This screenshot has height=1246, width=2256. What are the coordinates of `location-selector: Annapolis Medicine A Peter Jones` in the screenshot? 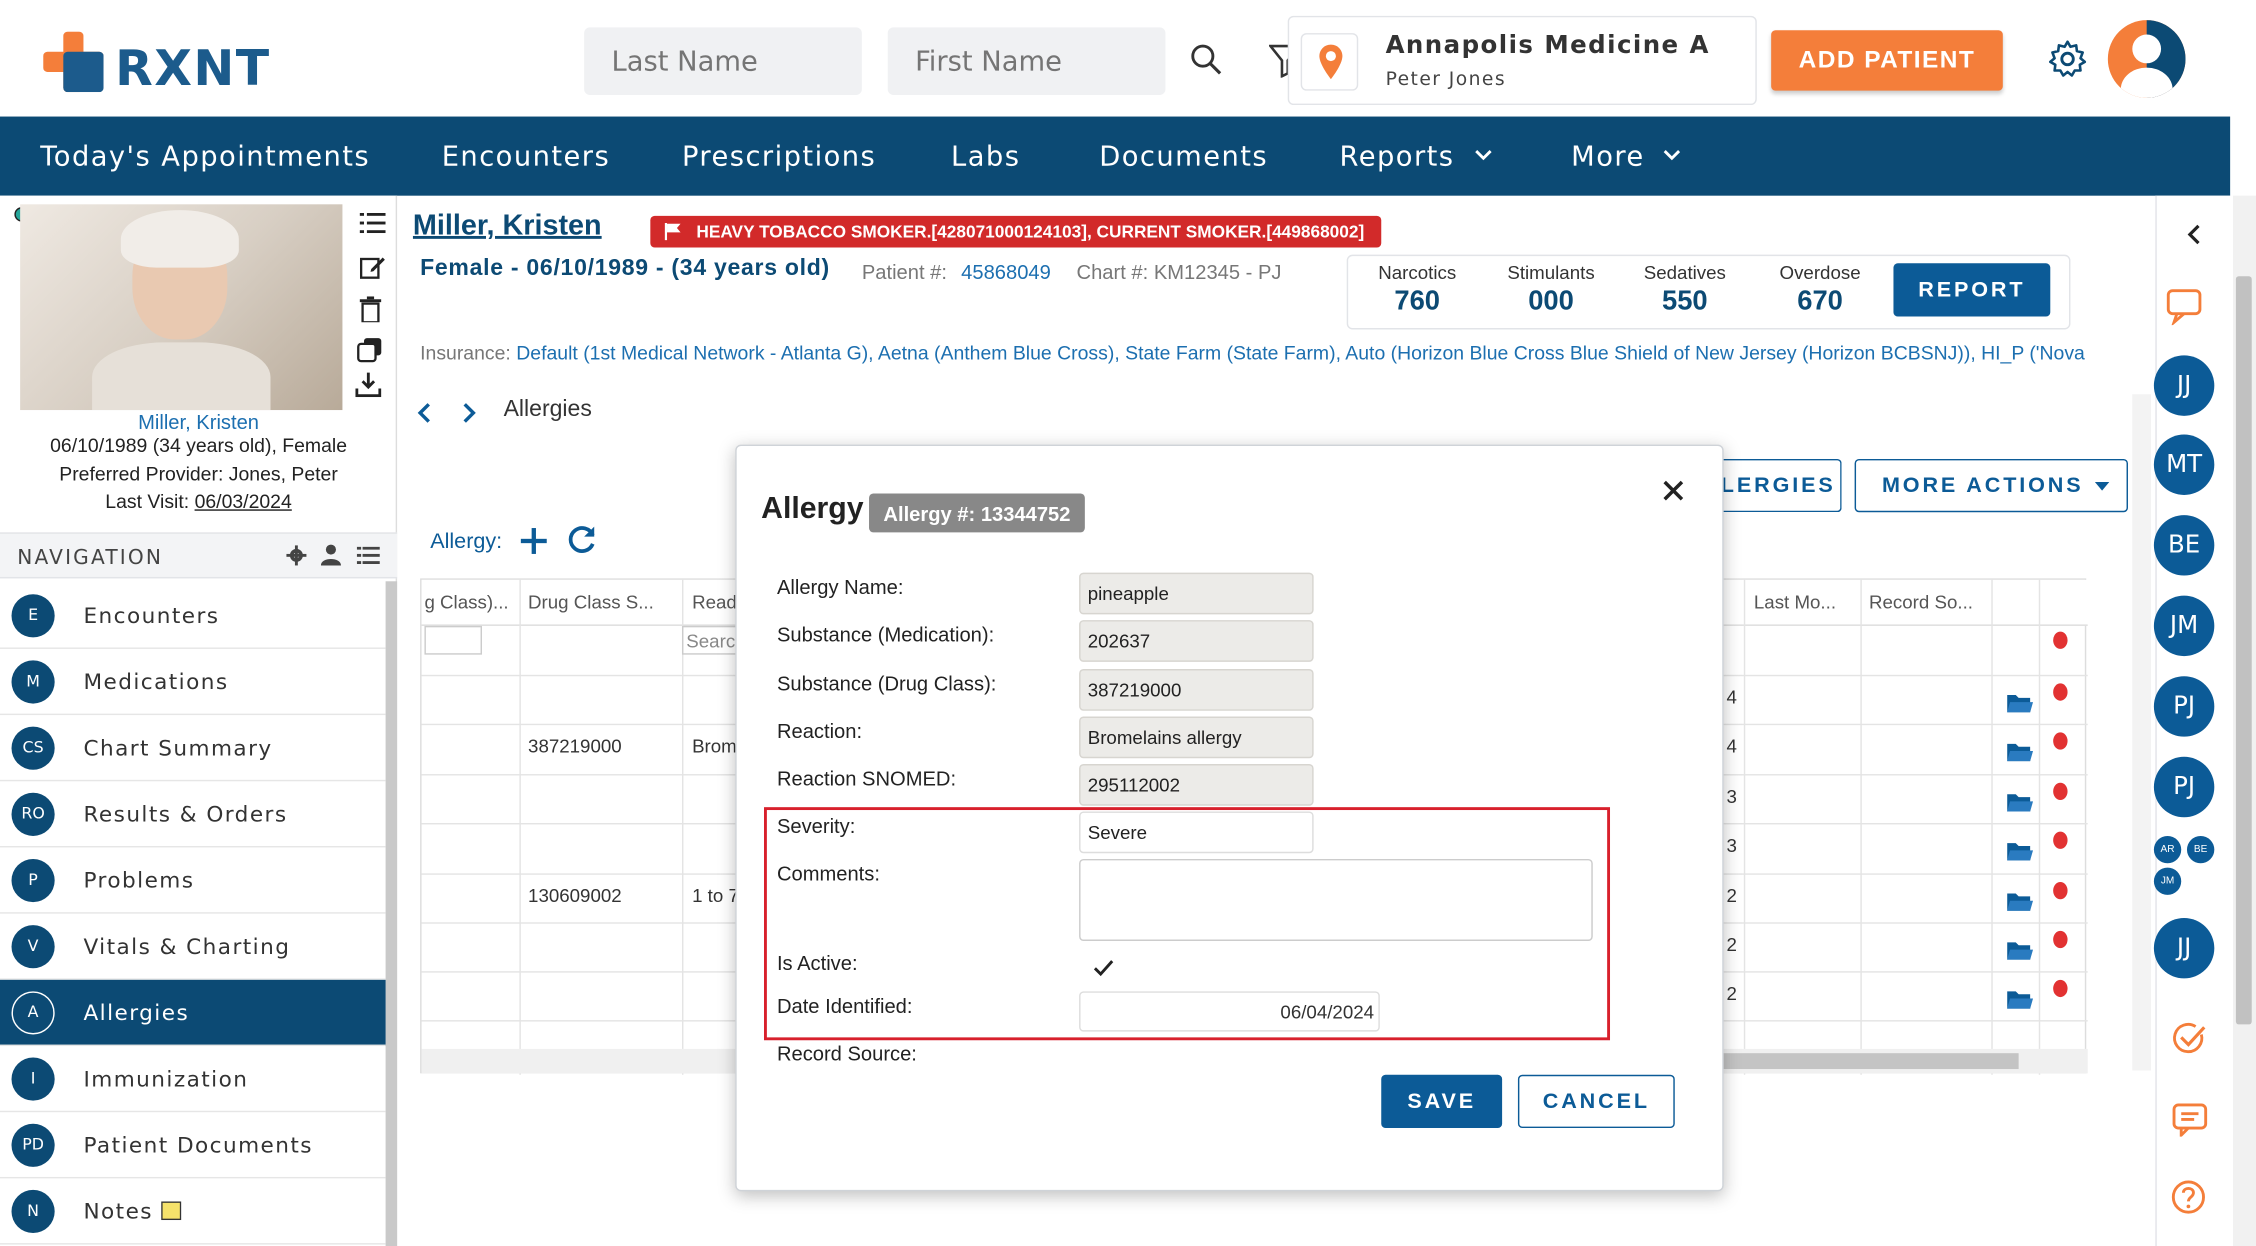 It's located at (1522, 60).